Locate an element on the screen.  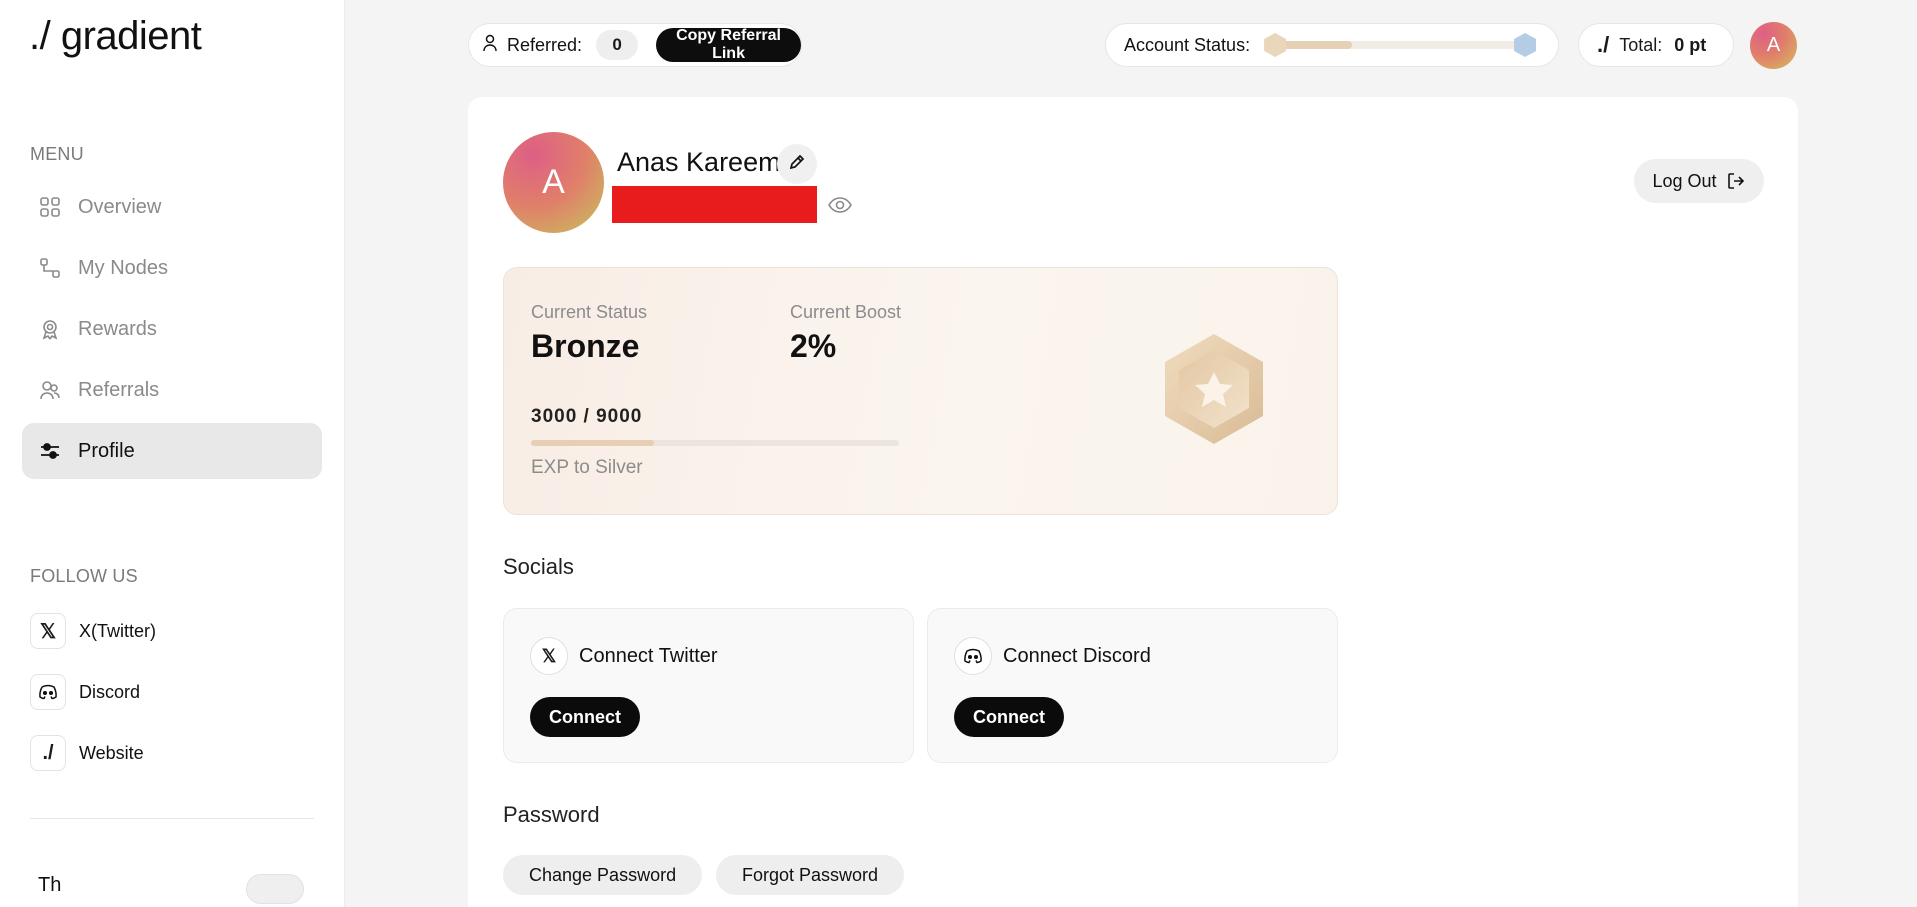
total-label: Total: is located at coordinates (1641, 44).